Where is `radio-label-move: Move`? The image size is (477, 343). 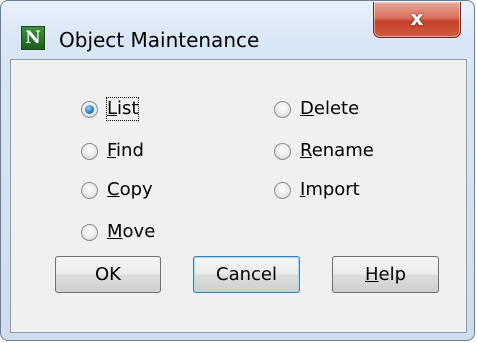
radio-label-move: Move is located at coordinates (131, 232).